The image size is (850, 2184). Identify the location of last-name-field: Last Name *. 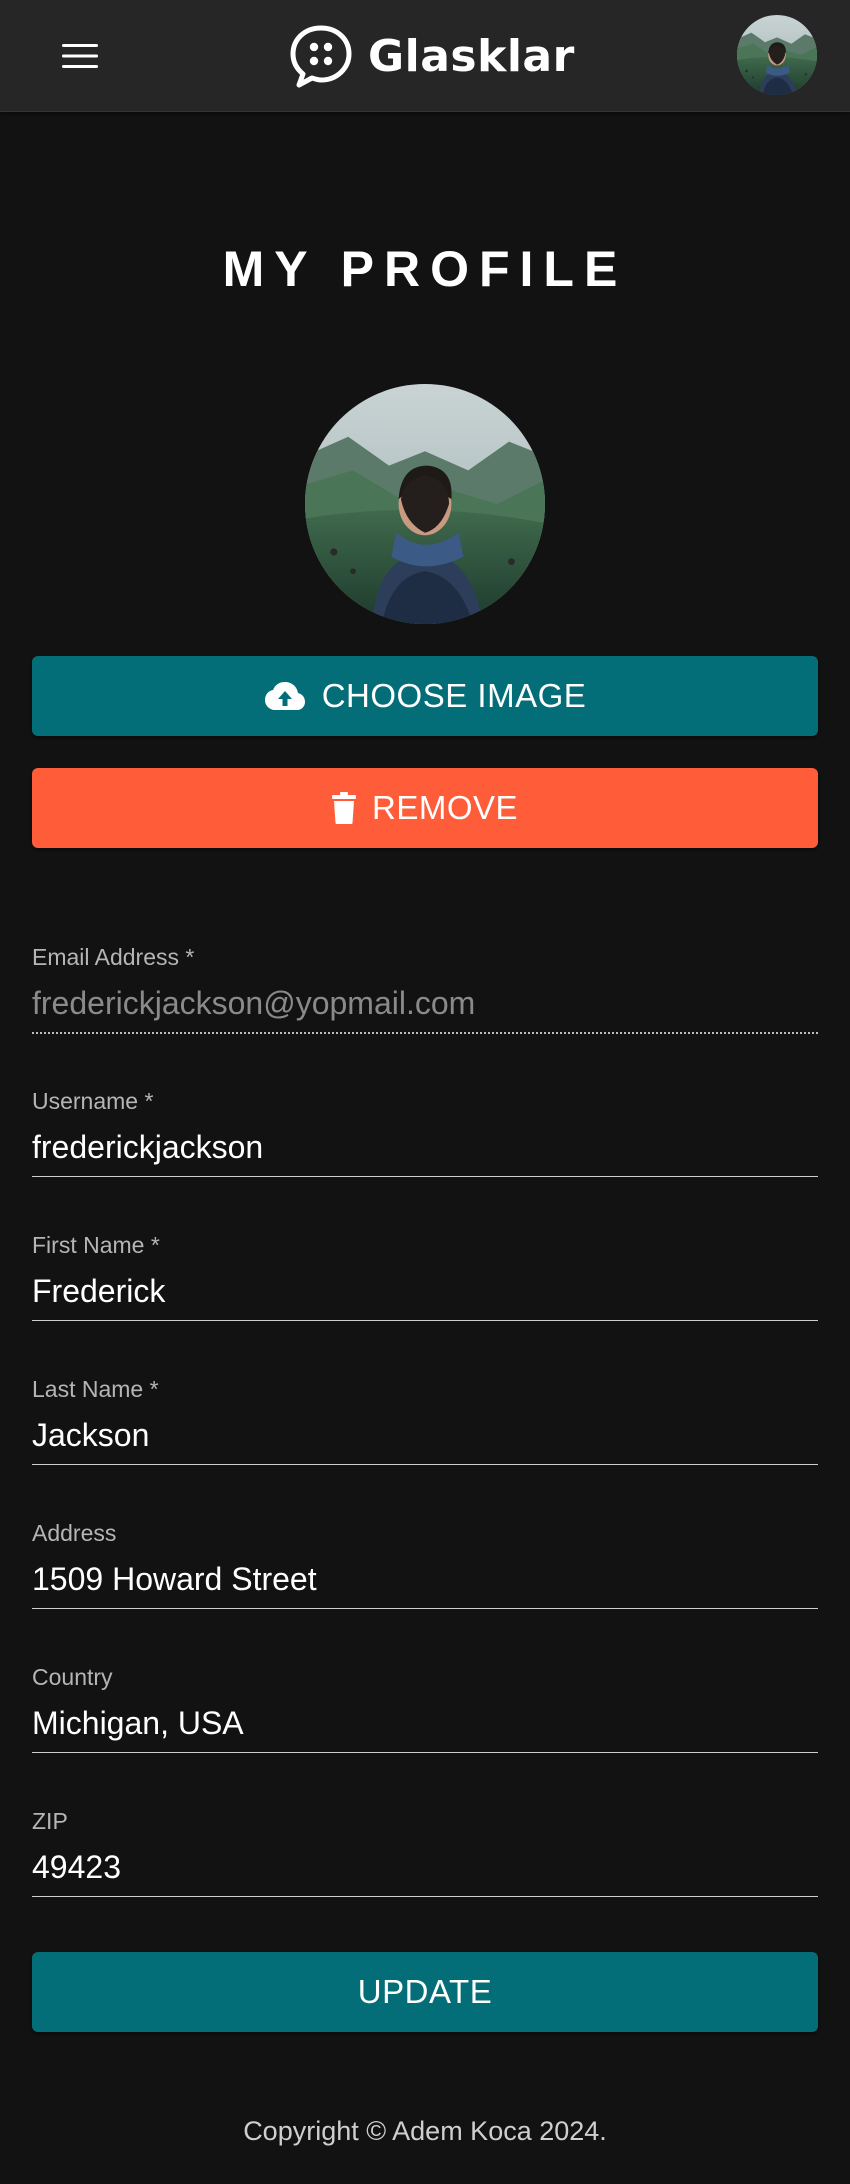
(425, 1420).